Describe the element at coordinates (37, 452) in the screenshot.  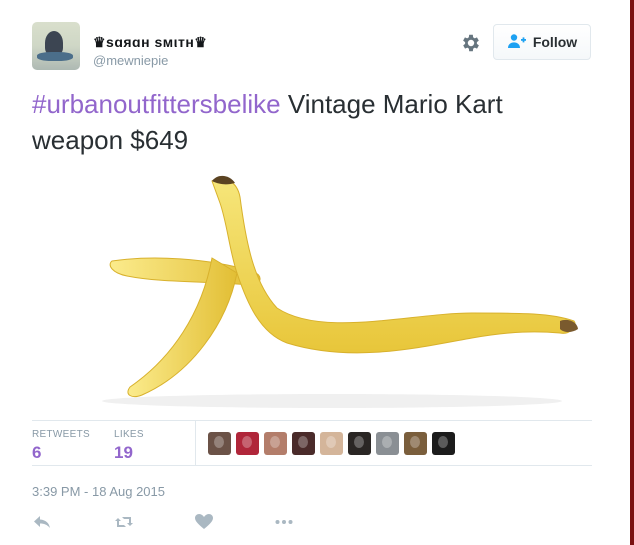
I see `retweets-count: 6` at that location.